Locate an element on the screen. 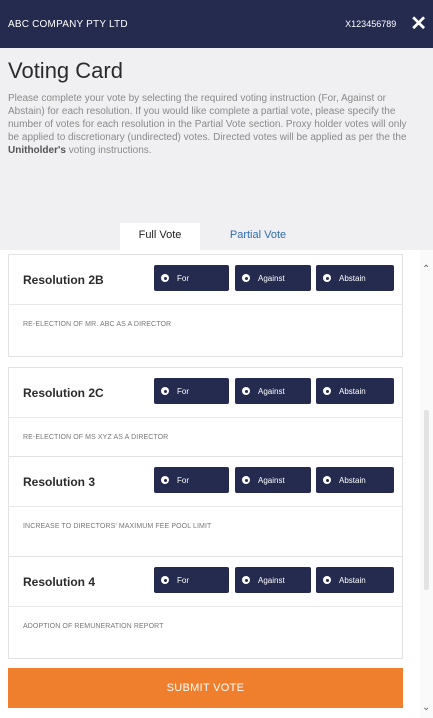 The height and width of the screenshot is (718, 433). tab-full-vote: Full Vote is located at coordinates (160, 236).